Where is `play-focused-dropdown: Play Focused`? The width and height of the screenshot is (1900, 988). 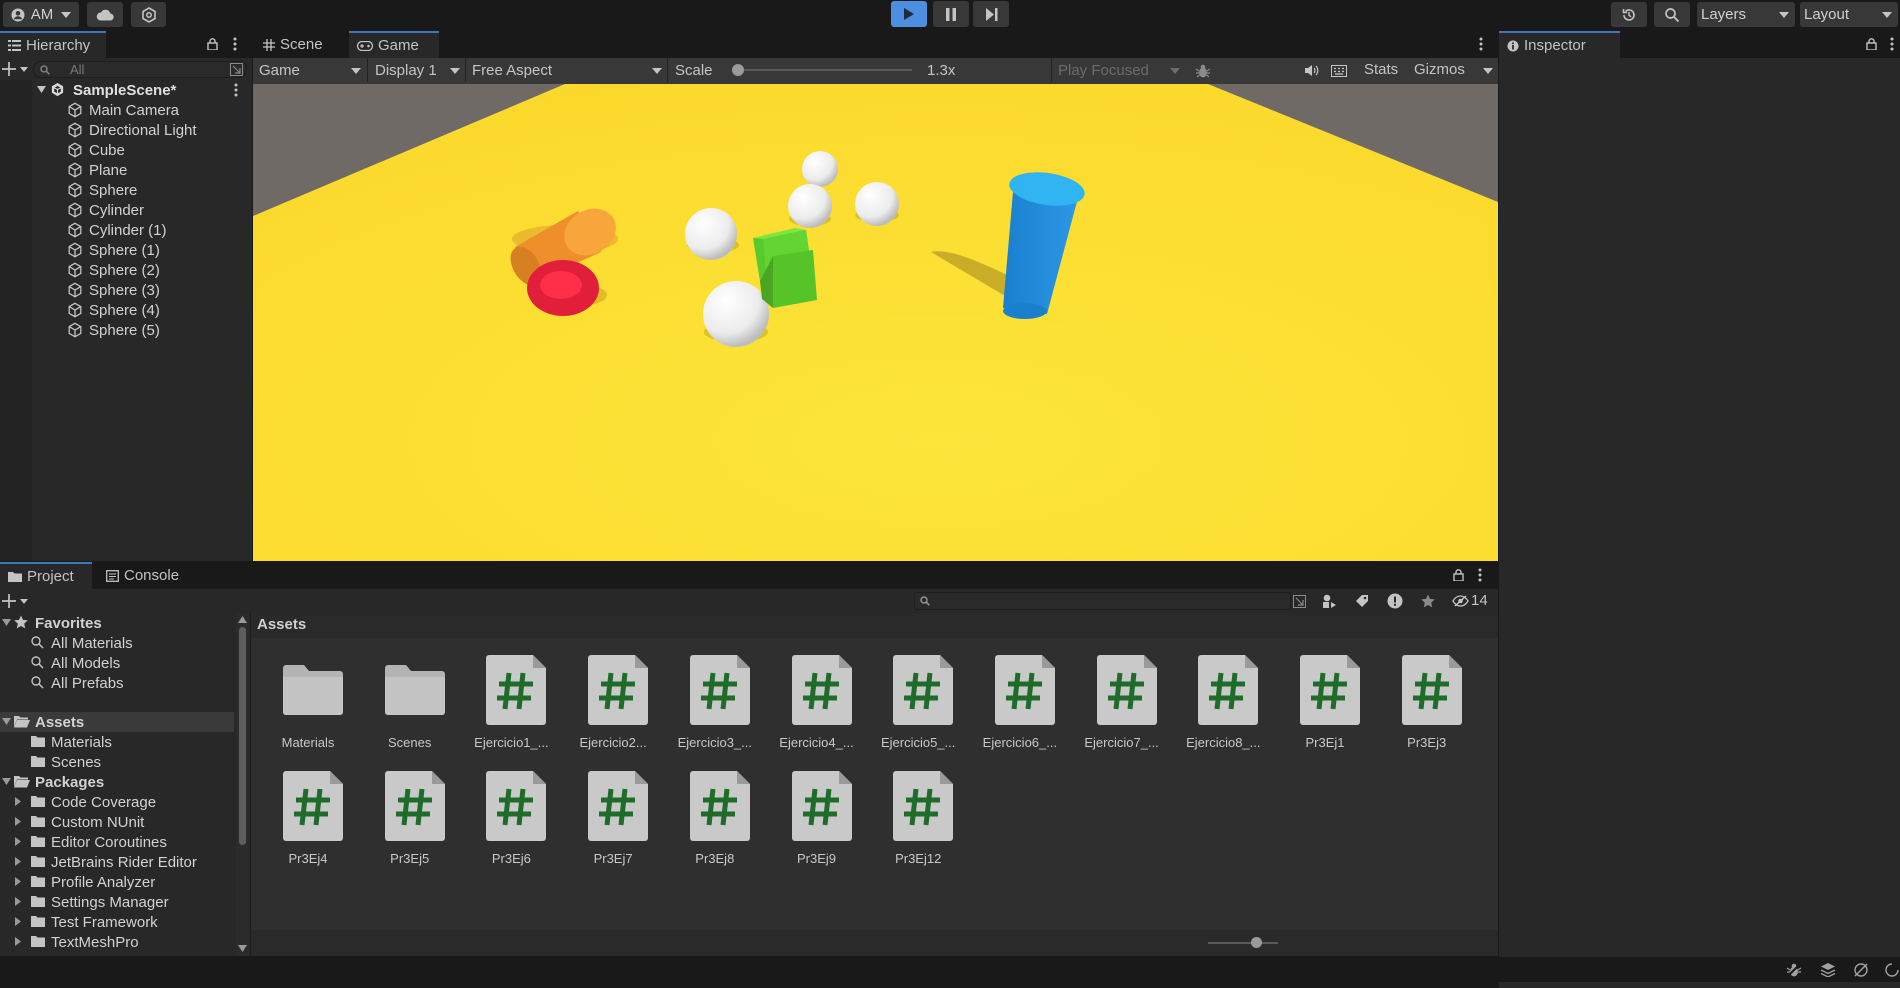 play-focused-dropdown: Play Focused is located at coordinates (1116, 70).